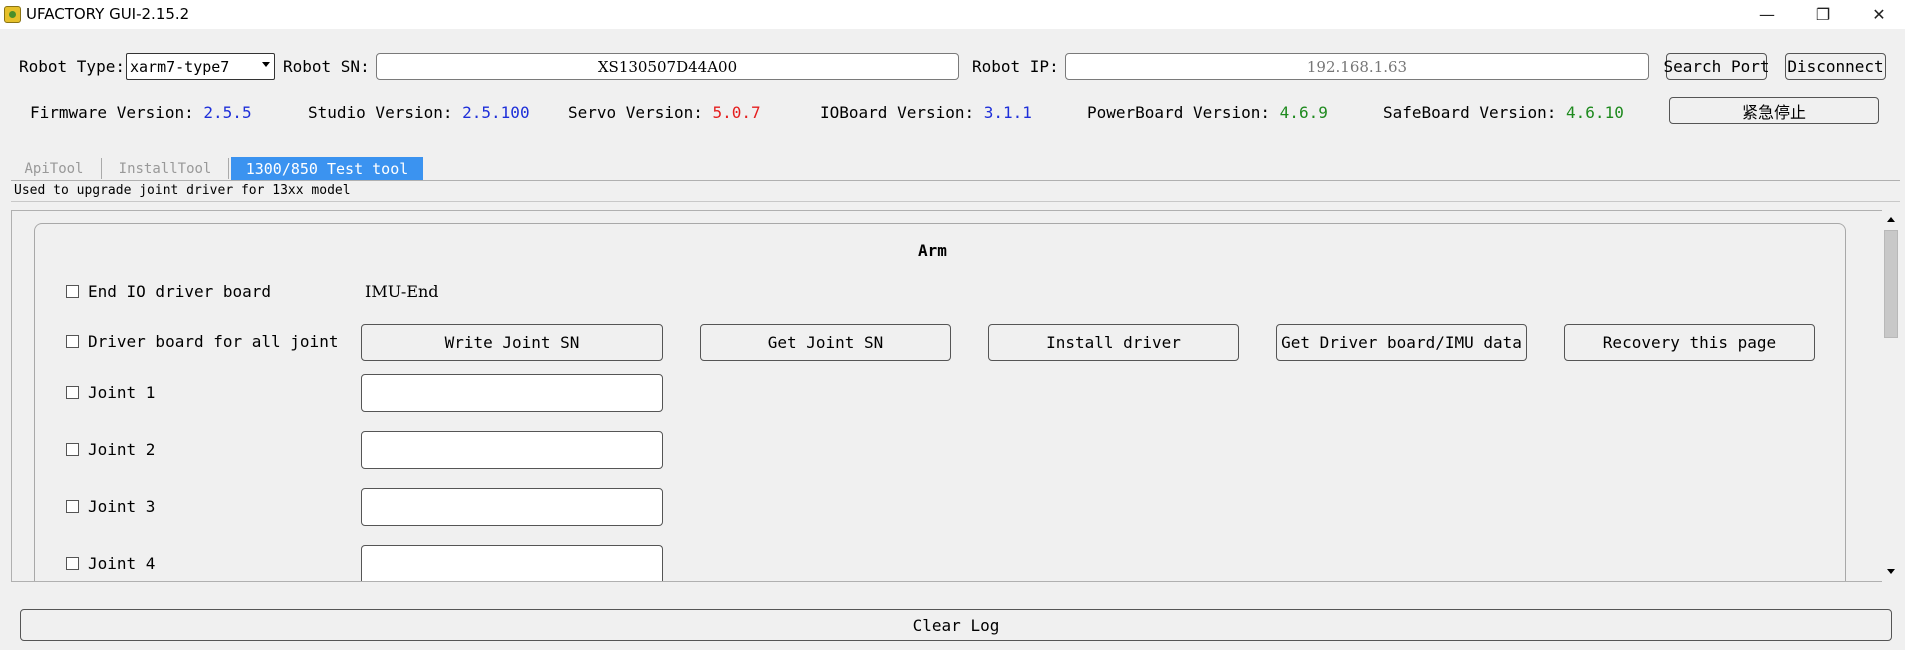 The height and width of the screenshot is (650, 1905). What do you see at coordinates (180, 66) in the screenshot?
I see `robot-type-value: xarm7-type7` at bounding box center [180, 66].